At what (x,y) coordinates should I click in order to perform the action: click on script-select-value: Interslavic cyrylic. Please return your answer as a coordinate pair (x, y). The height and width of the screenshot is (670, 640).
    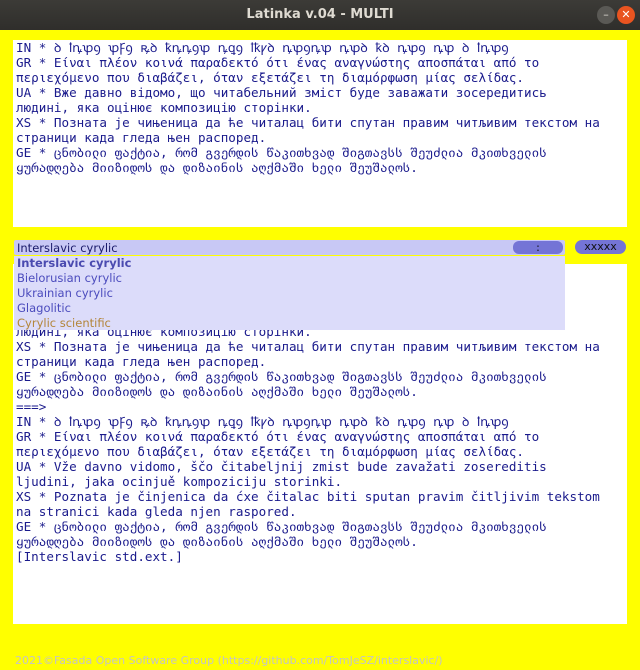
    Looking at the image, I should click on (67, 248).